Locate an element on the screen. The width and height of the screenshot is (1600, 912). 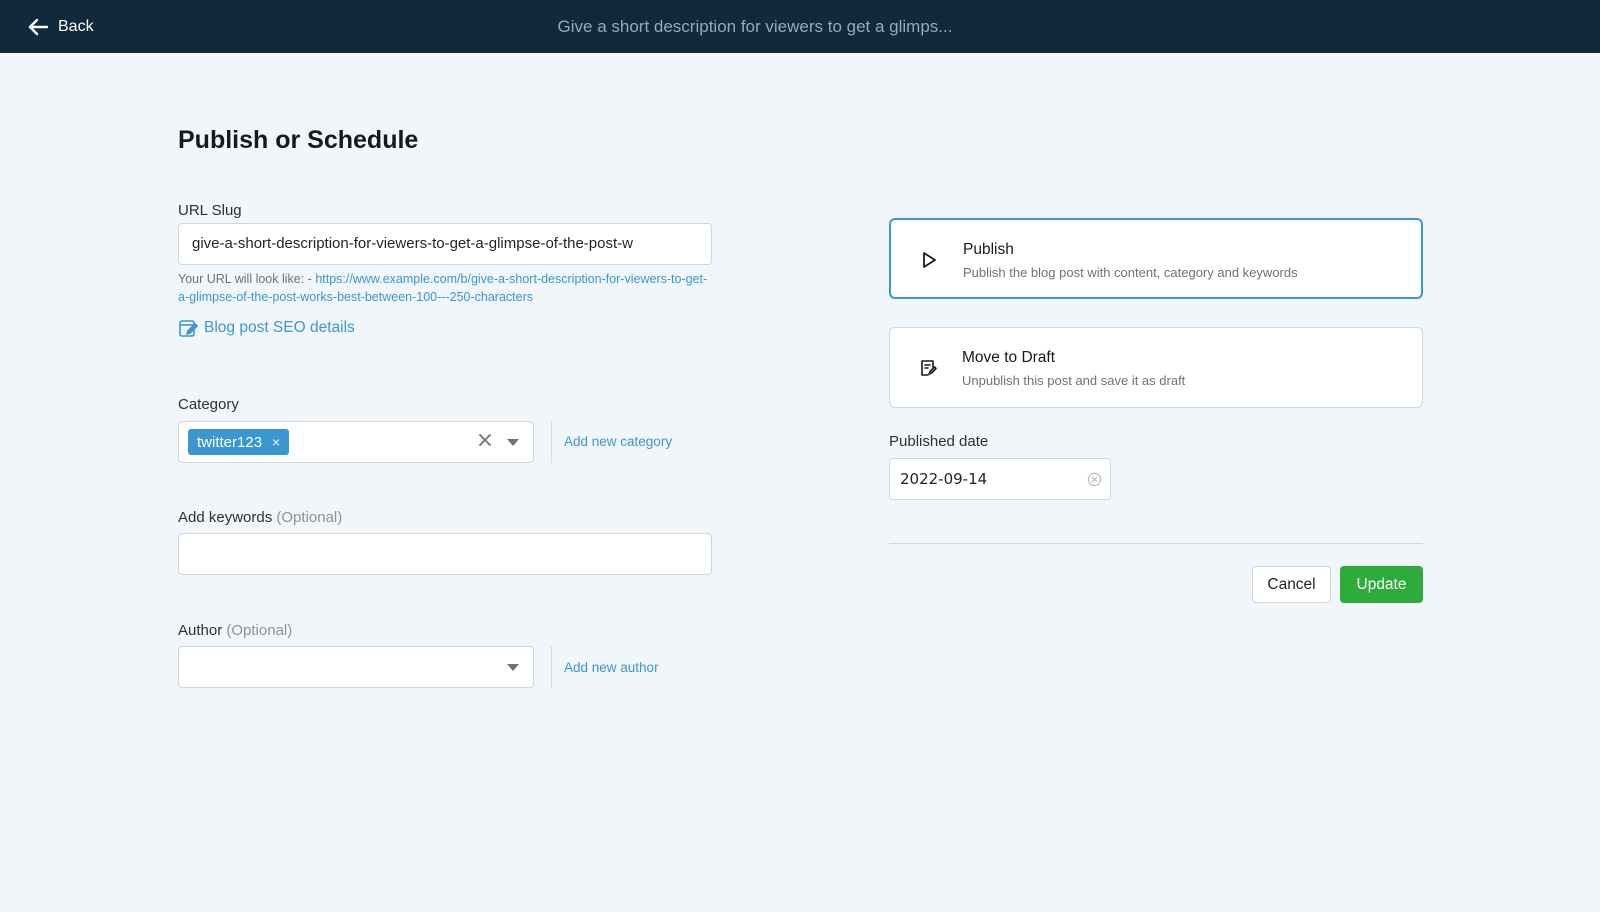
url-slug-label: URL Slug is located at coordinates (210, 210).